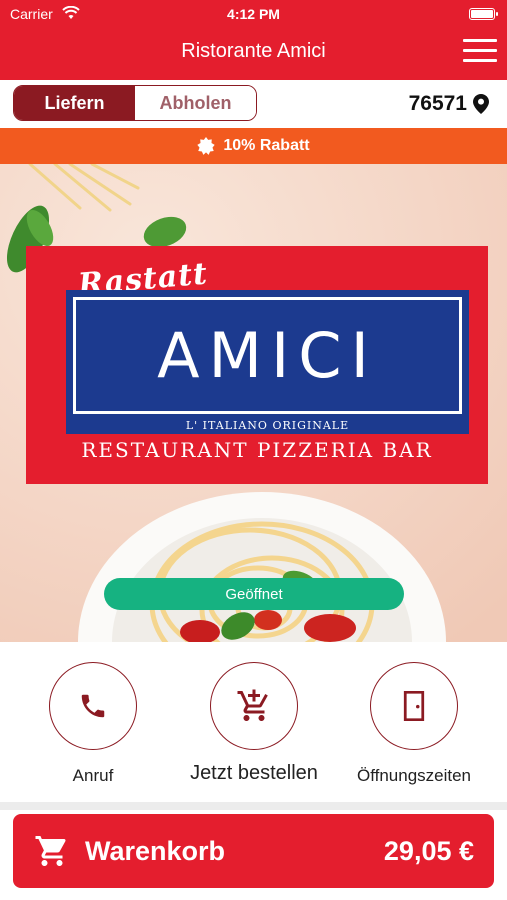 This screenshot has width=507, height=900. What do you see at coordinates (253, 806) in the screenshot?
I see `section-divider` at bounding box center [253, 806].